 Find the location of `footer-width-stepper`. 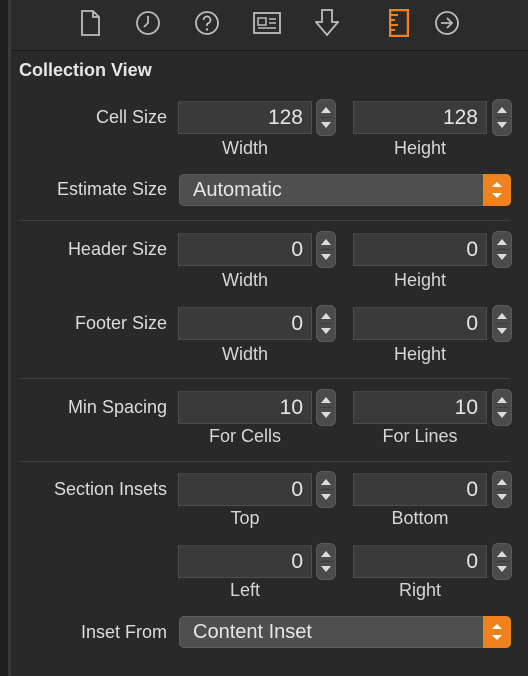

footer-width-stepper is located at coordinates (326, 323).